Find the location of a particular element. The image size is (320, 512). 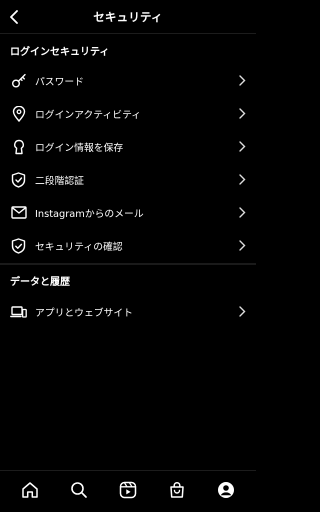

nav-shop is located at coordinates (177, 490).